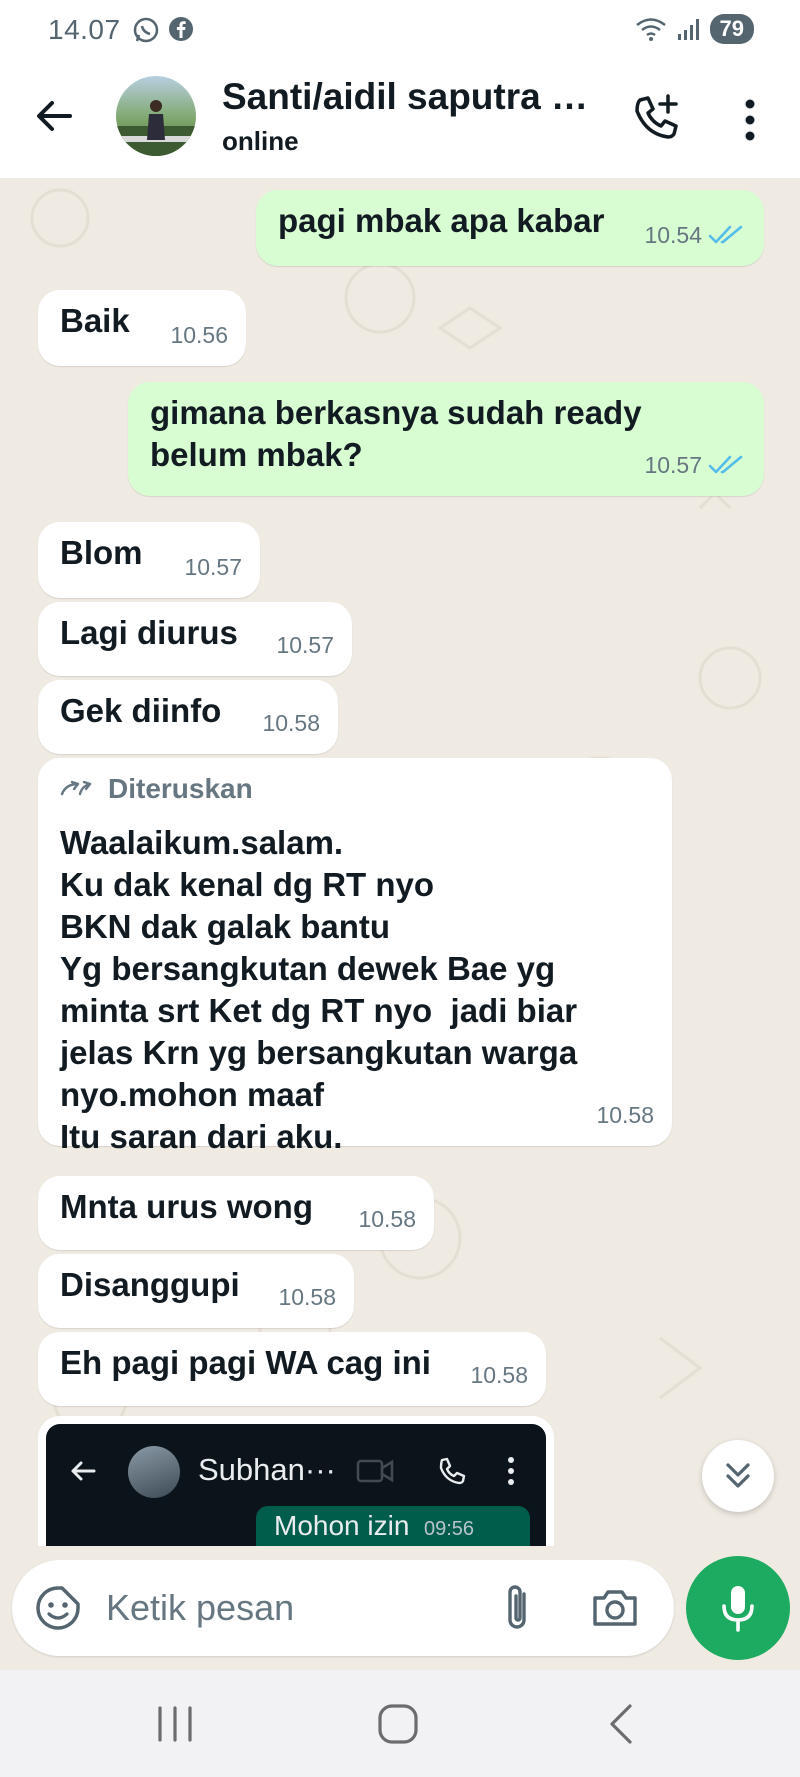 This screenshot has width=800, height=1777. I want to click on message-input, so click(296, 1608).